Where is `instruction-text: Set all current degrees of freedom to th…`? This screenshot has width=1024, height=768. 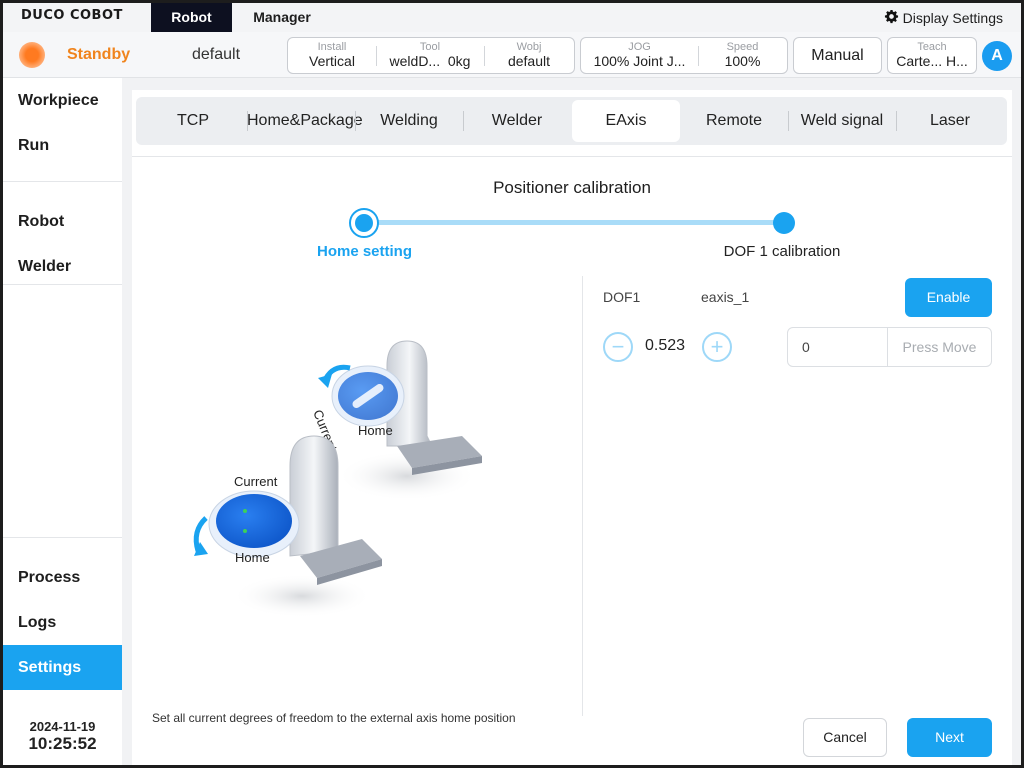 instruction-text: Set all current degrees of freedom to th… is located at coordinates (334, 718).